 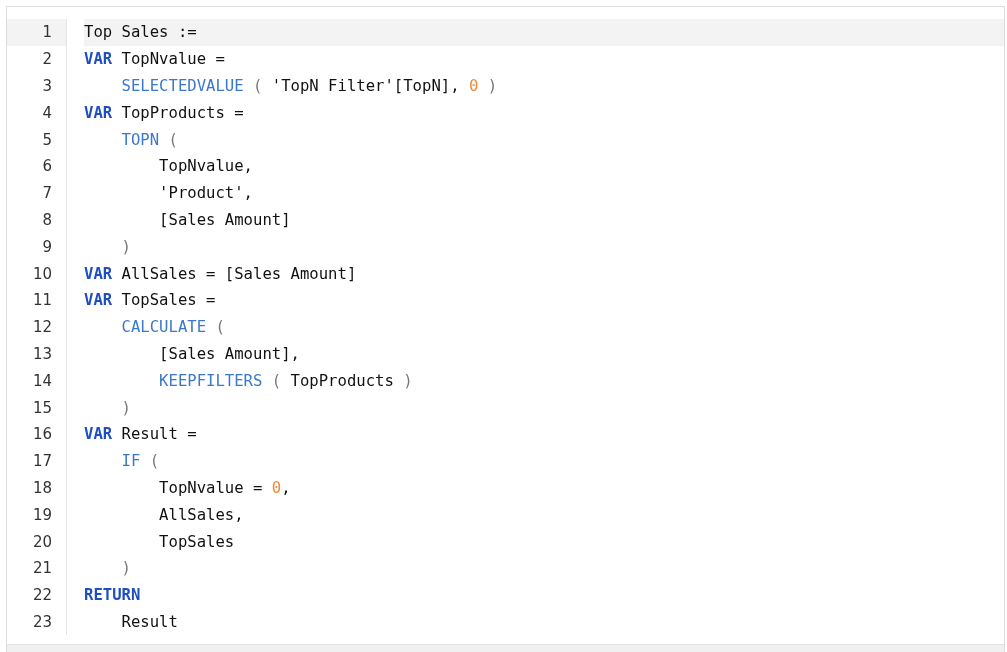 I want to click on code-line: RETURN, so click(x=112, y=595).